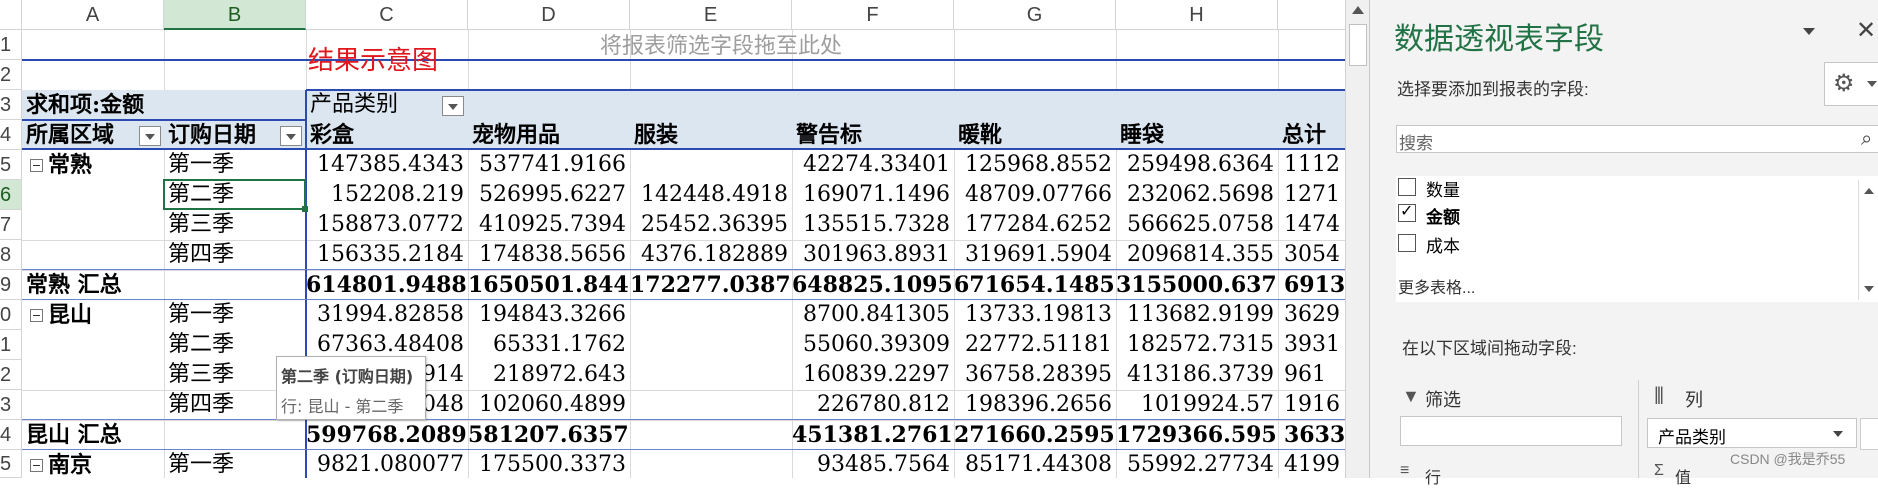  I want to click on field-checkbox-amount: ✓, so click(1407, 211).